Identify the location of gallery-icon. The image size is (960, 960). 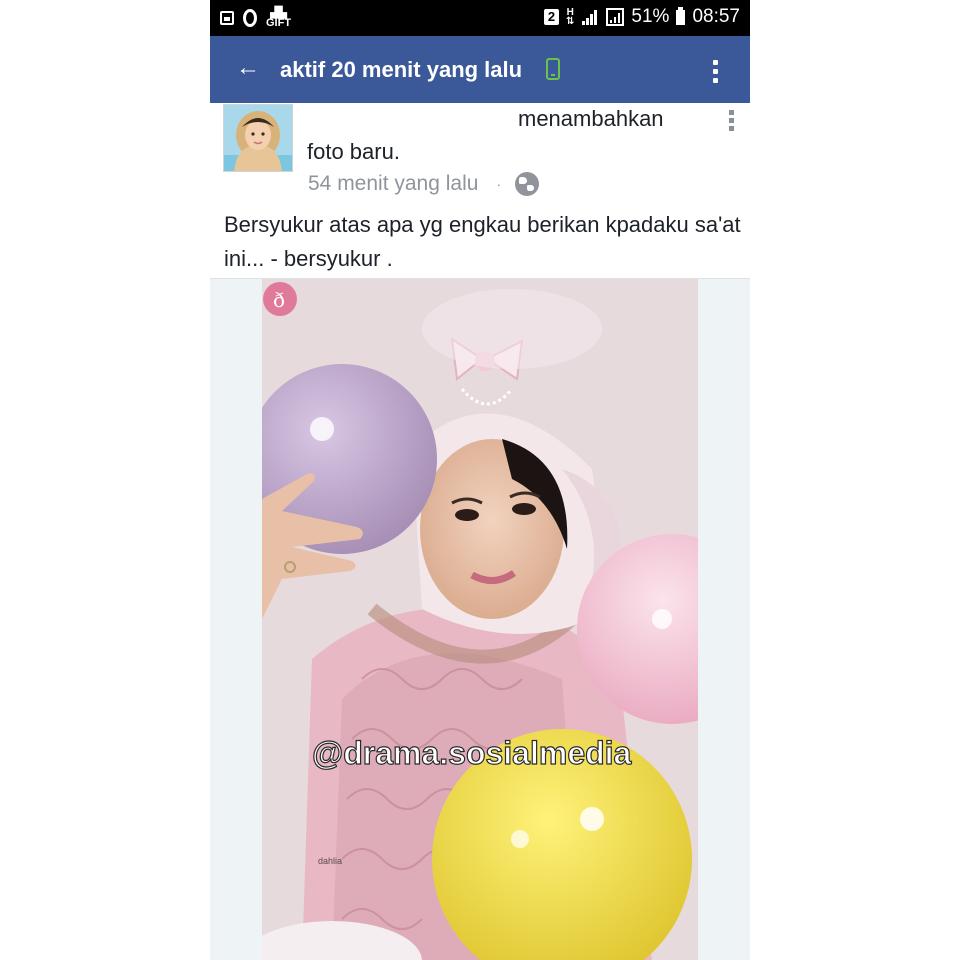
(227, 18).